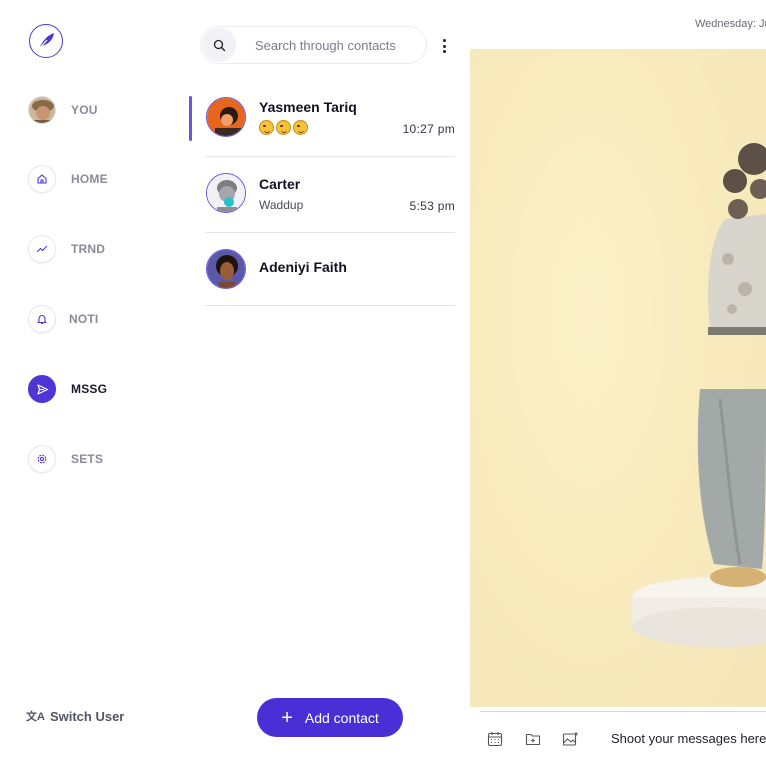 The image size is (766, 767). I want to click on search-icon, so click(219, 45).